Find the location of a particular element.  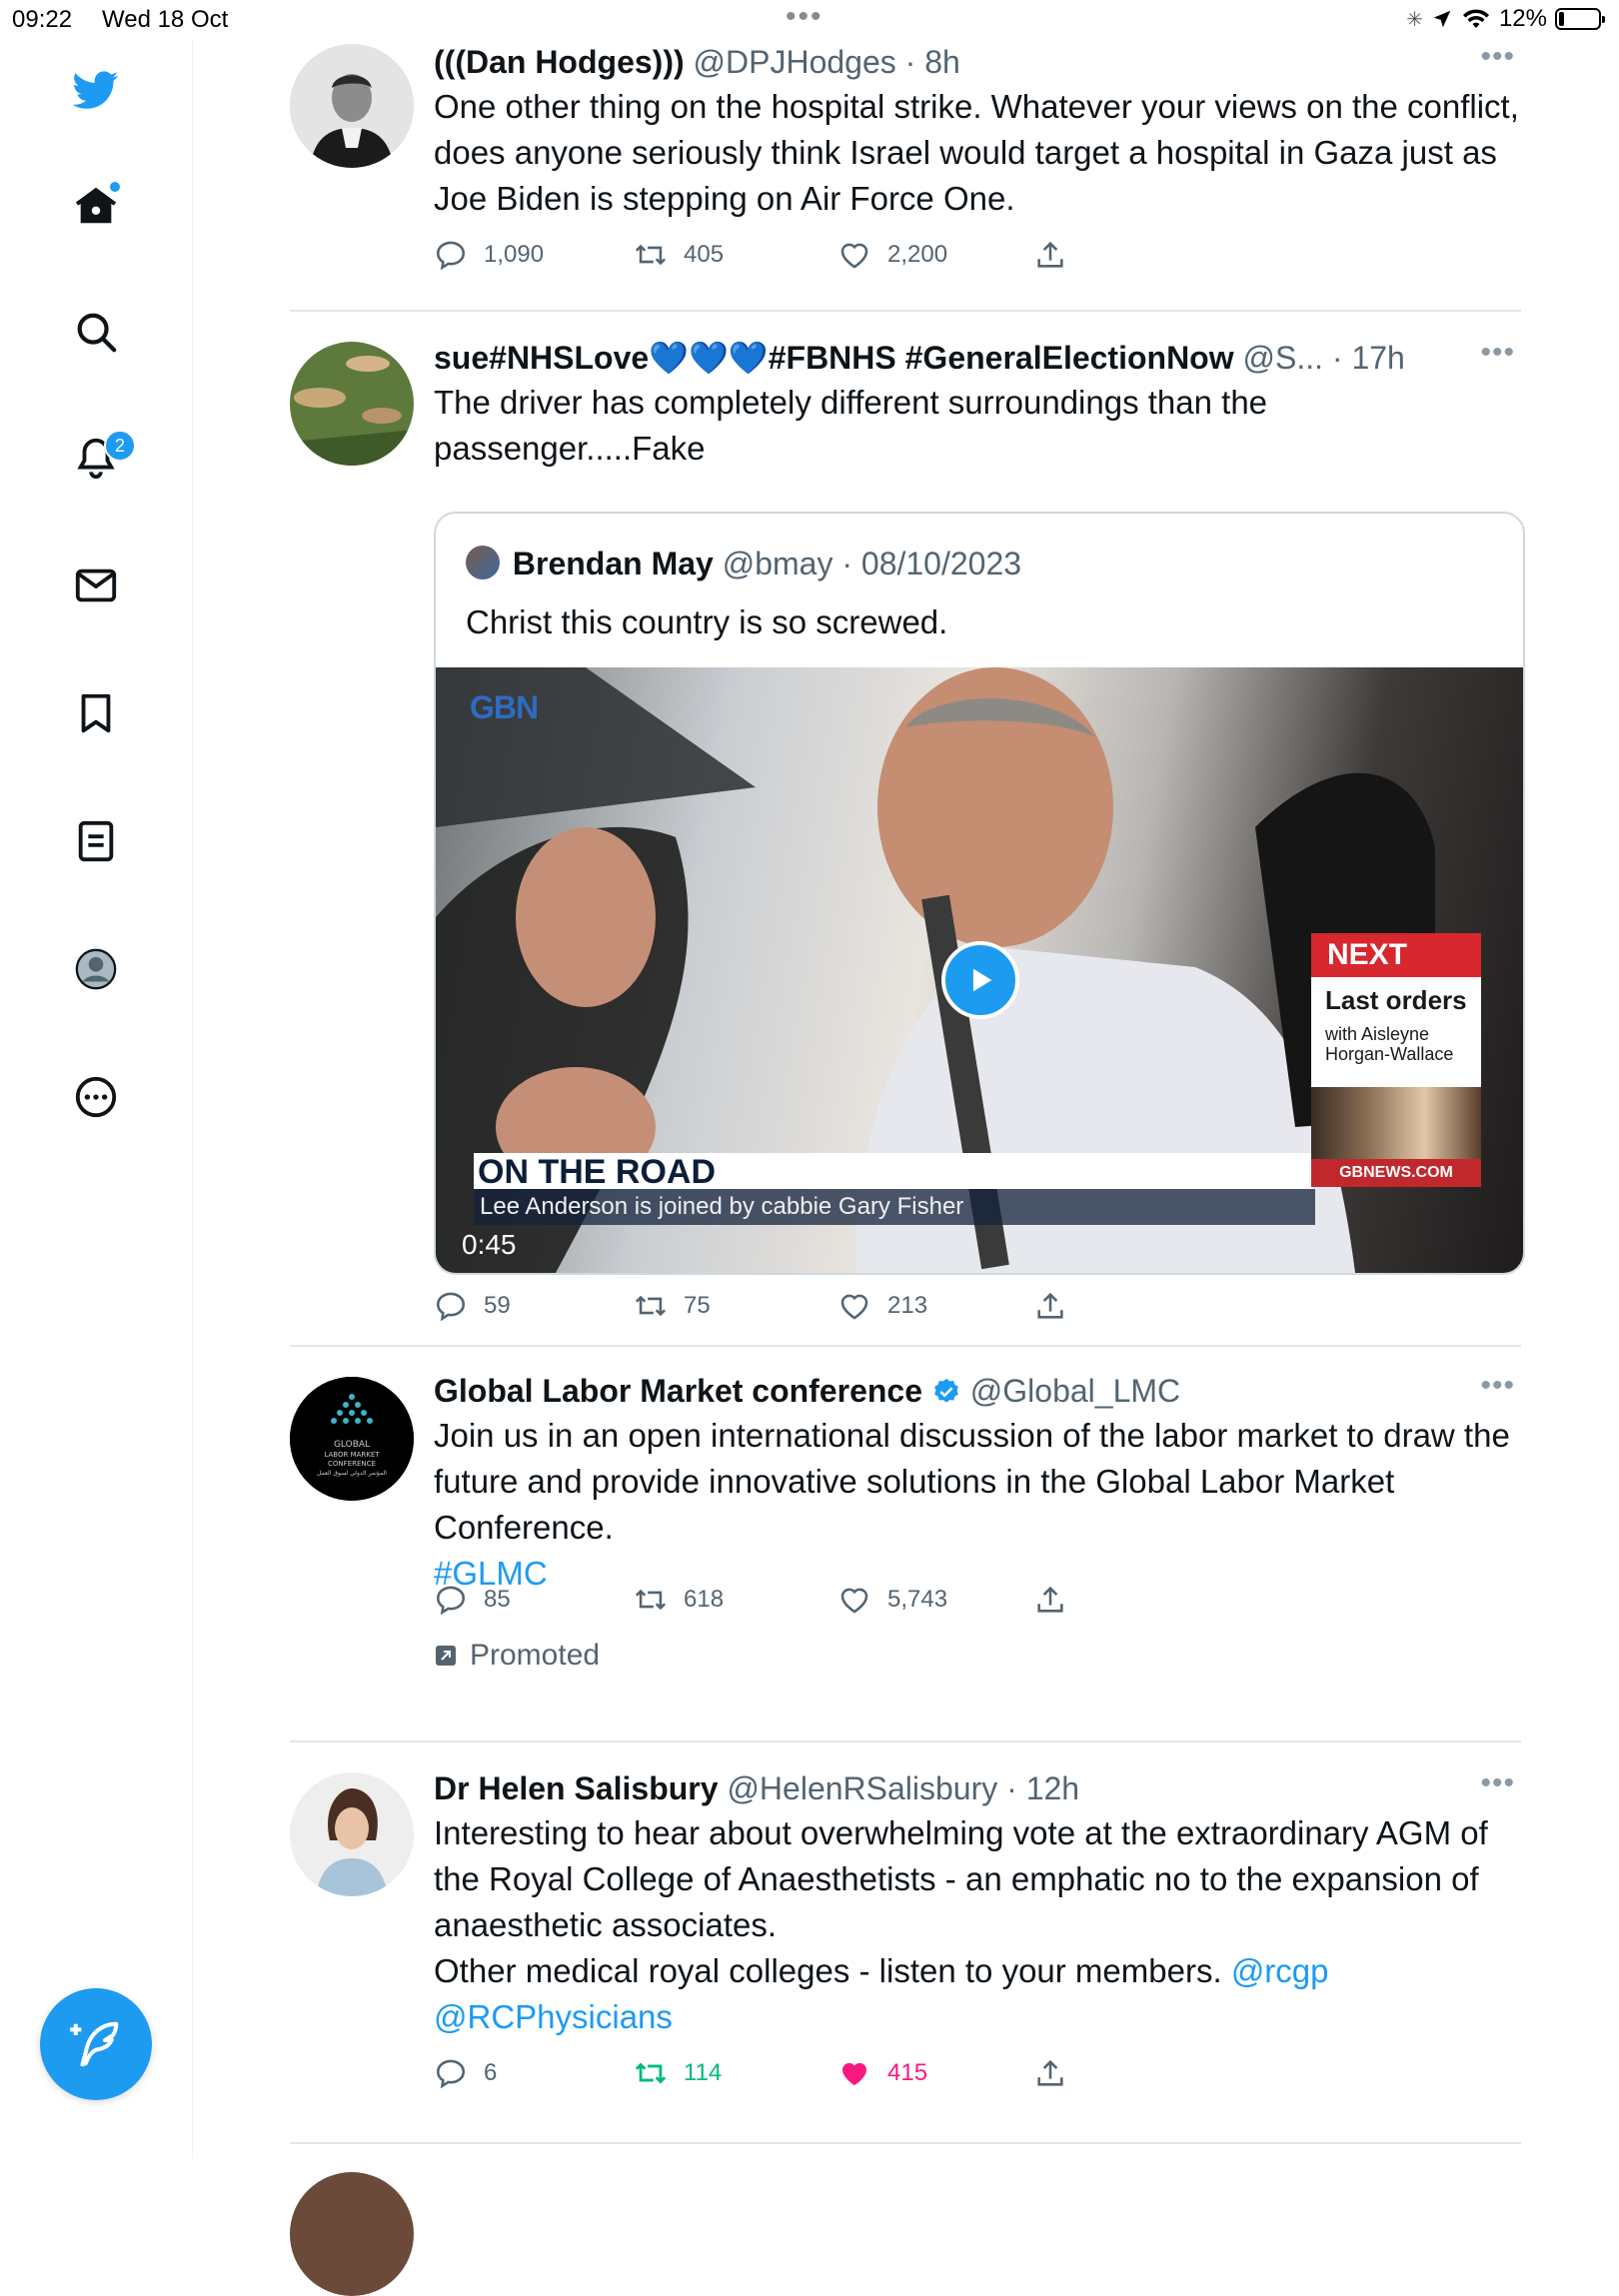

status-bar: 09:22 Wed 18 Oct ••• ✳ 12% is located at coordinates (809, 20).